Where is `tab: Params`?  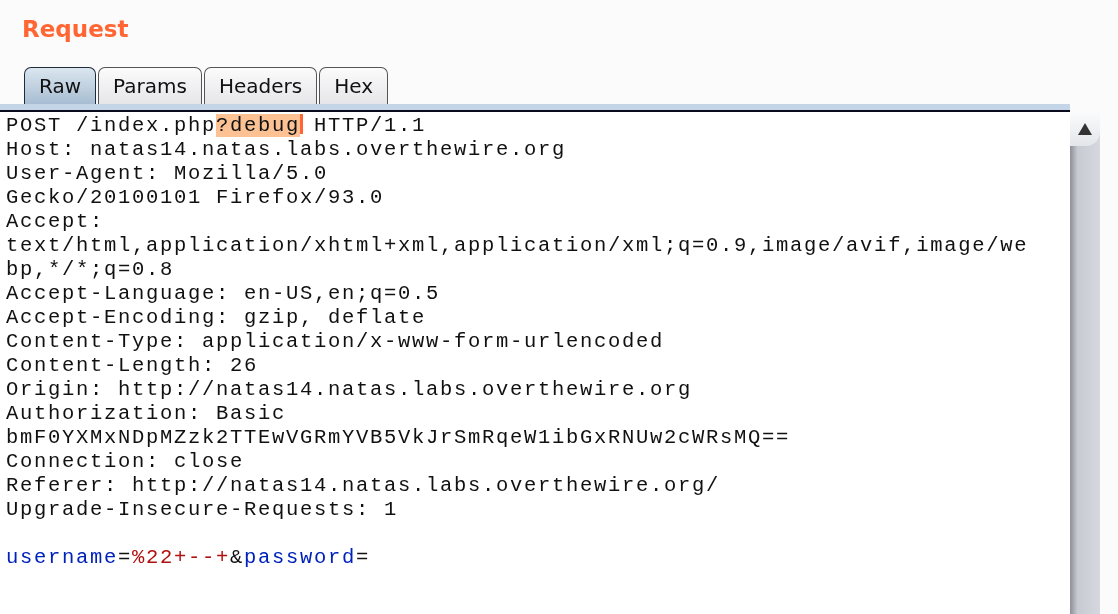 tab: Params is located at coordinates (150, 85).